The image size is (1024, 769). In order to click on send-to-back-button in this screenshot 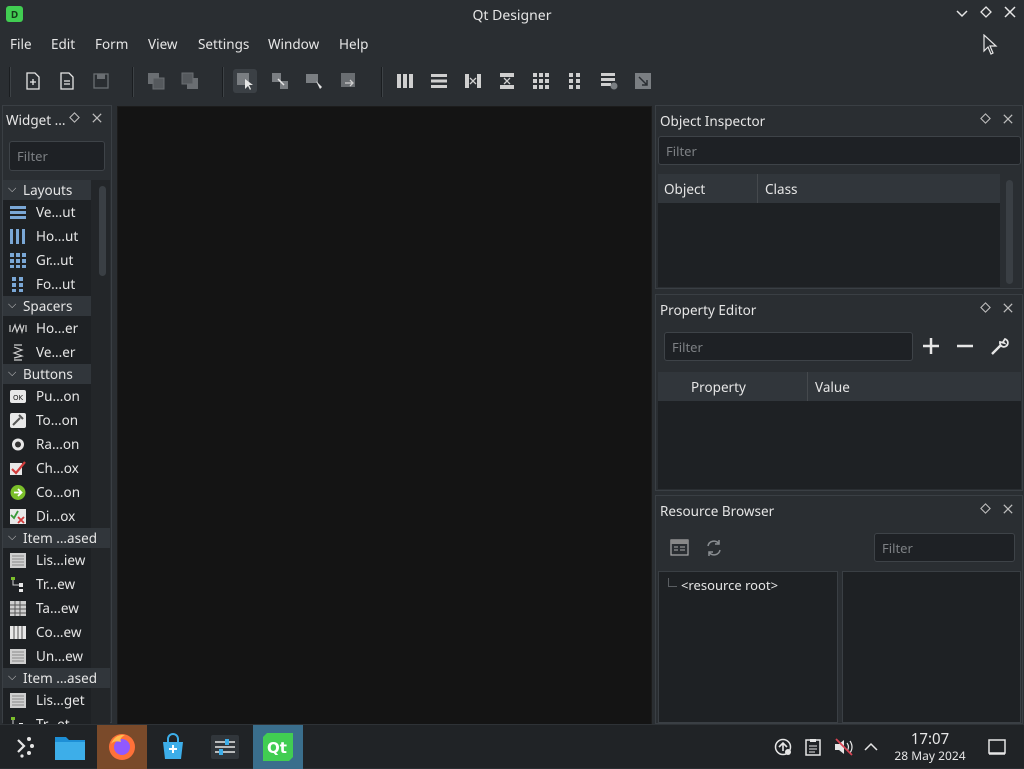, I will do `click(190, 81)`.